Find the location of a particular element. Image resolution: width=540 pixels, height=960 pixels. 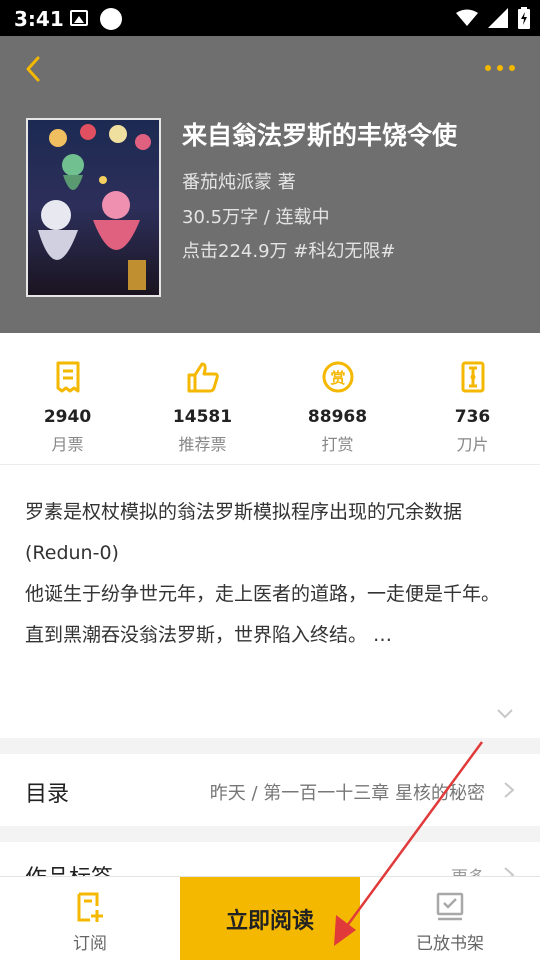

table-of-contents-row: 目录 昨天 / 第一百一十三章 星核的秘密 is located at coordinates (270, 790).